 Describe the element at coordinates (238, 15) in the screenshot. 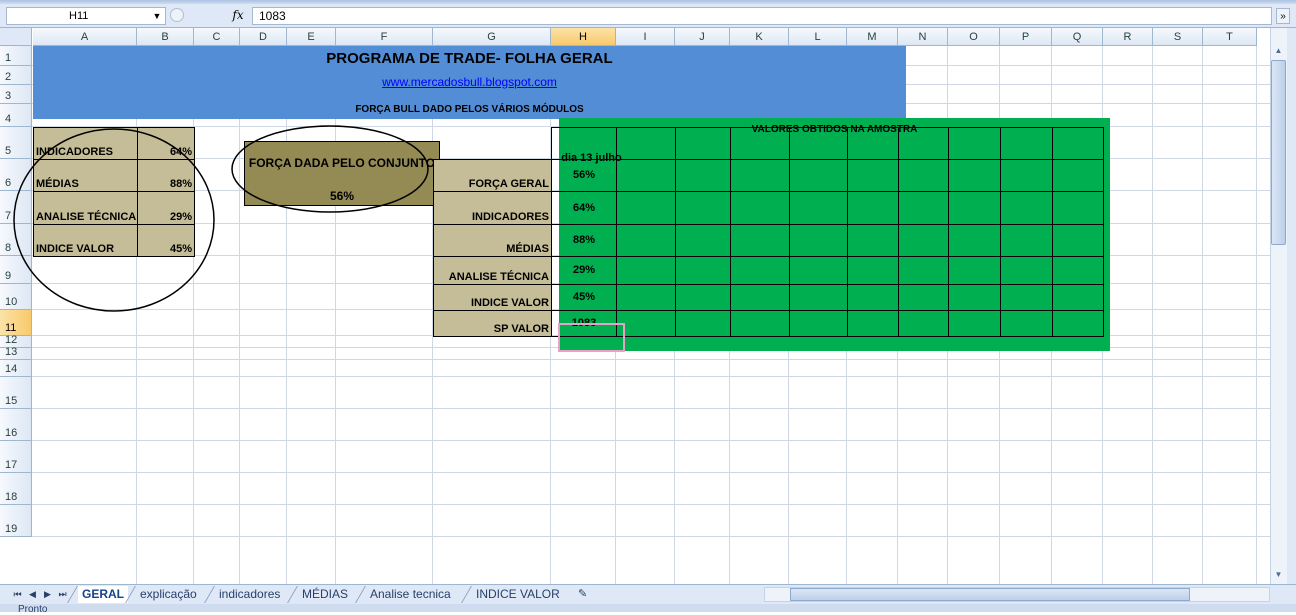

I see `insert-function-button: fx` at that location.